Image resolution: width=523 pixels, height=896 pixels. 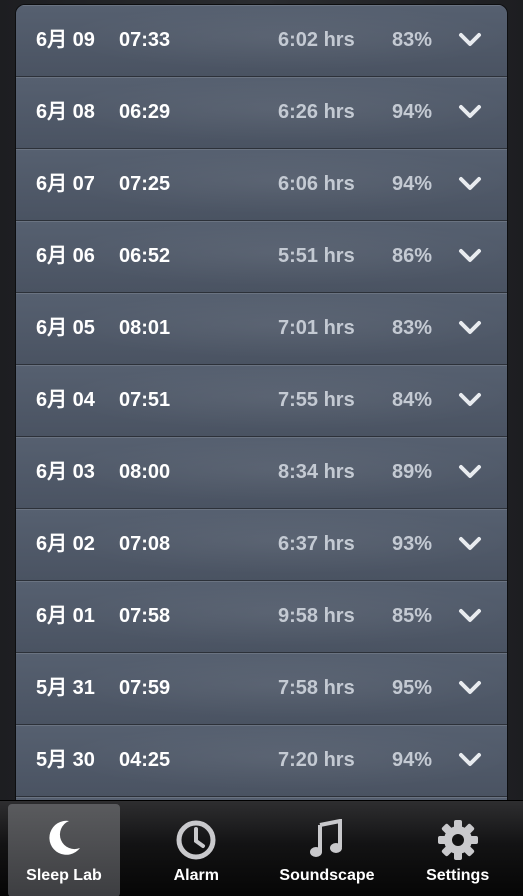 What do you see at coordinates (412, 616) in the screenshot?
I see `row-quality: 85%` at bounding box center [412, 616].